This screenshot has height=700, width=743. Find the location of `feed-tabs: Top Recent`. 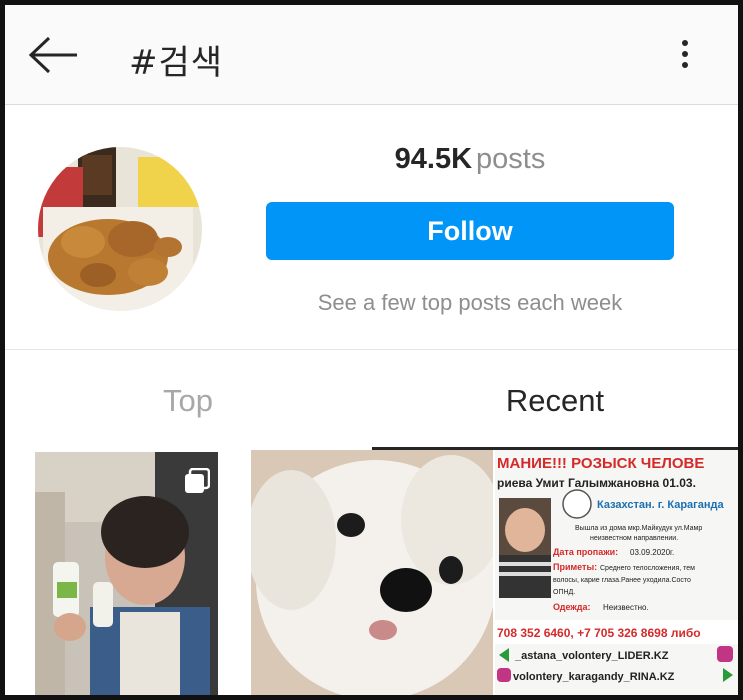

feed-tabs: Top Recent is located at coordinates (371, 400).